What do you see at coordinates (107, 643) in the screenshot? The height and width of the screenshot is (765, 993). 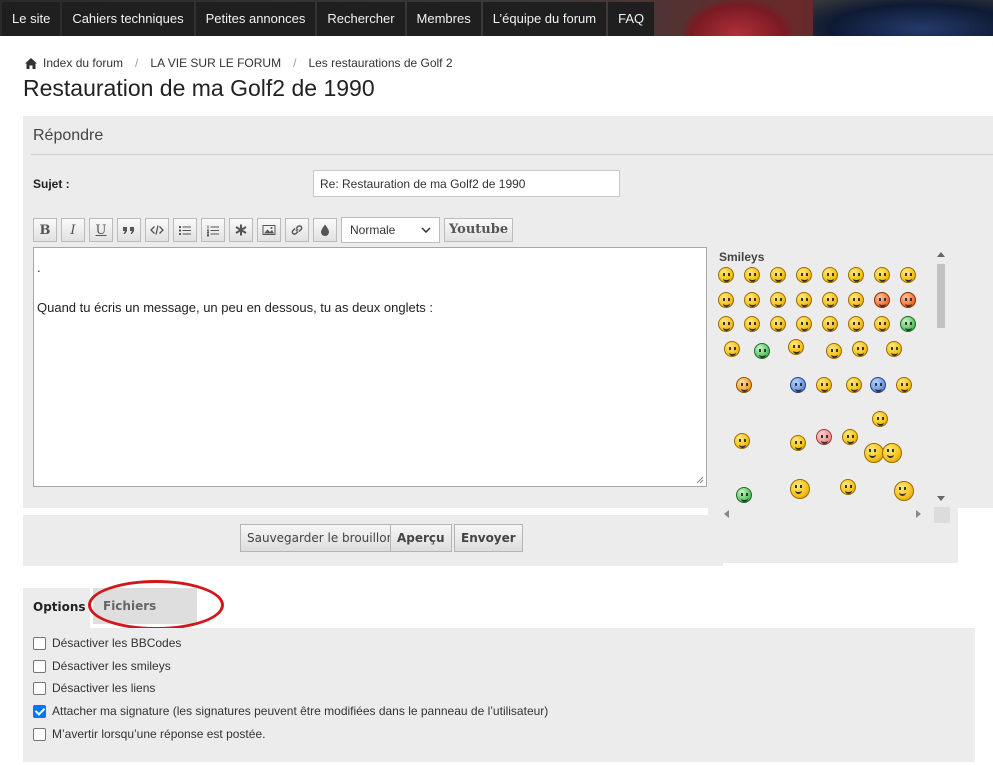 I see `option-disable-bbcodes: Désactiver les BBCodes` at bounding box center [107, 643].